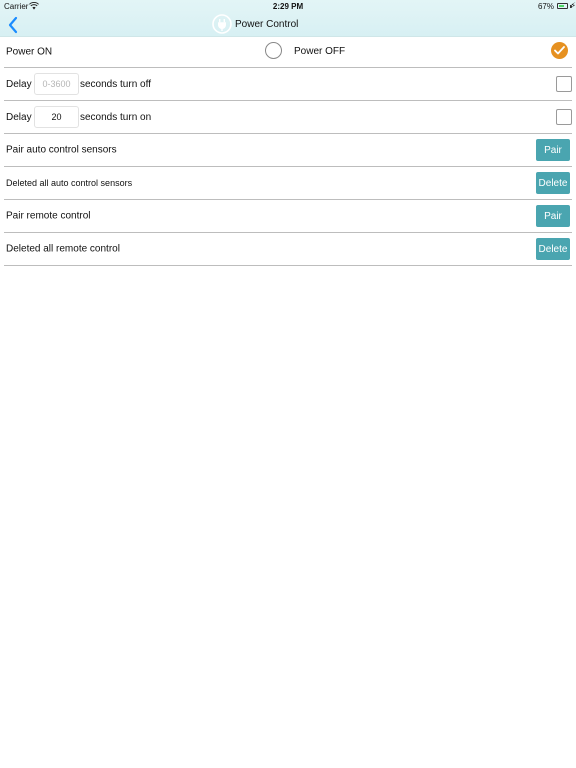  I want to click on clock: 2:29 PM, so click(288, 6).